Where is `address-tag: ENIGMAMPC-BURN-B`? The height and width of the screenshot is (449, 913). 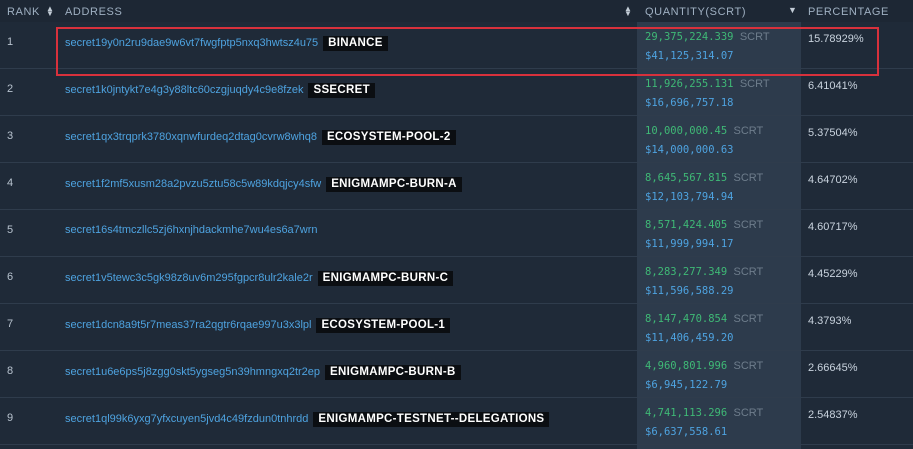 address-tag: ENIGMAMPC-BURN-B is located at coordinates (393, 372).